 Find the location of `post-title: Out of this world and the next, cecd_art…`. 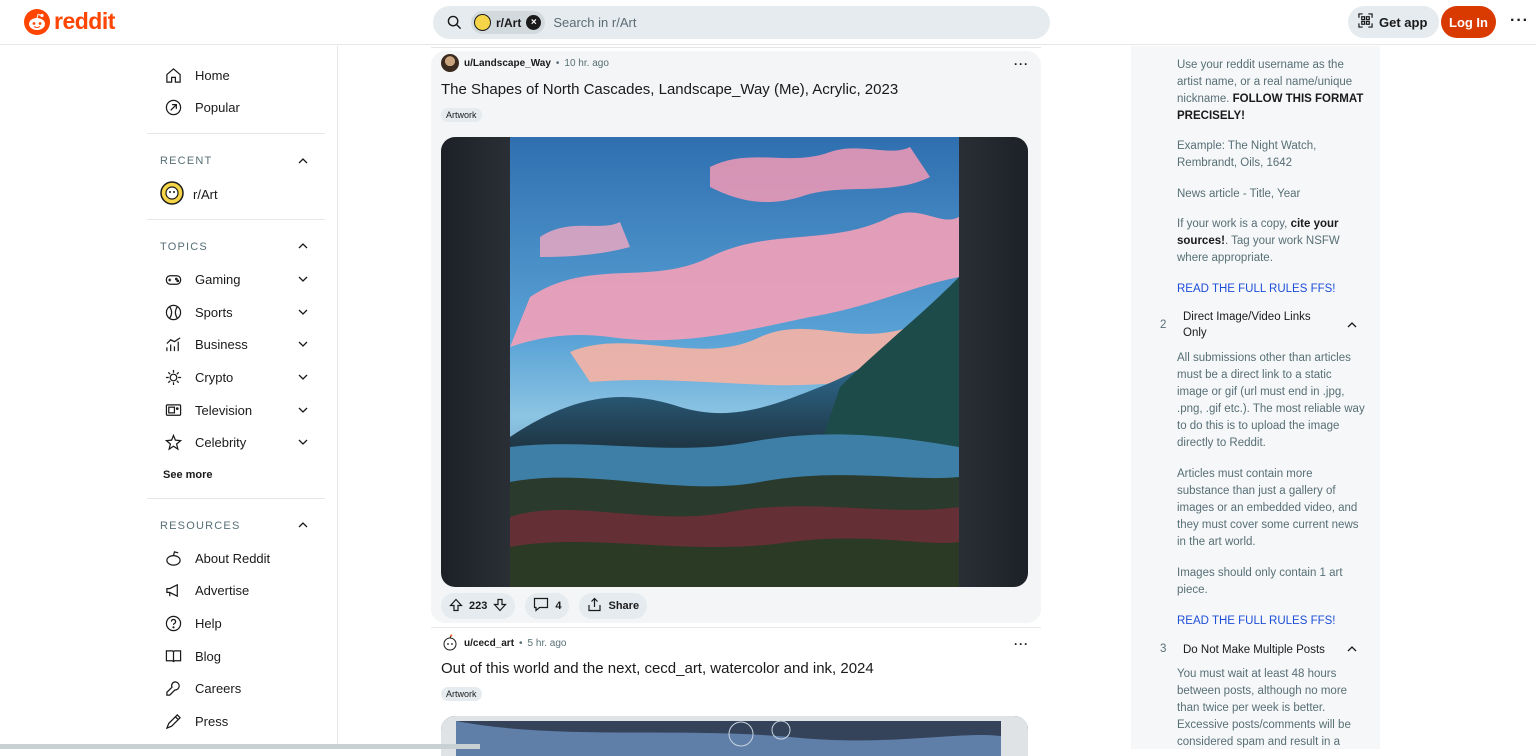

post-title: Out of this world and the next, cecd_art… is located at coordinates (657, 668).